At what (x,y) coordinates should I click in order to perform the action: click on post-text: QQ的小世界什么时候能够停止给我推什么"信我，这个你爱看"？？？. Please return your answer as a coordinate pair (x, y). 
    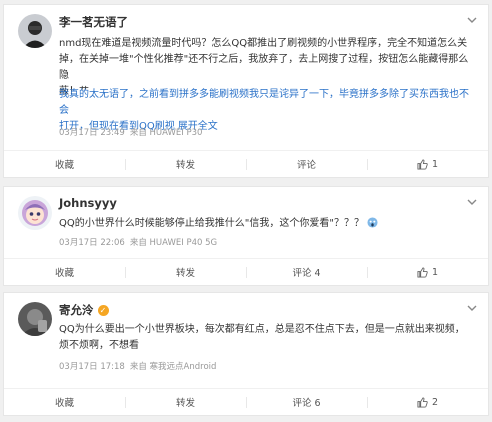
    Looking at the image, I should click on (268, 224).